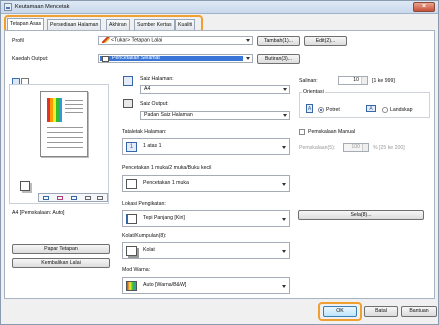 The image size is (439, 325). What do you see at coordinates (136, 270) in the screenshot?
I see `color-mode-label: Mod Warna:` at bounding box center [136, 270].